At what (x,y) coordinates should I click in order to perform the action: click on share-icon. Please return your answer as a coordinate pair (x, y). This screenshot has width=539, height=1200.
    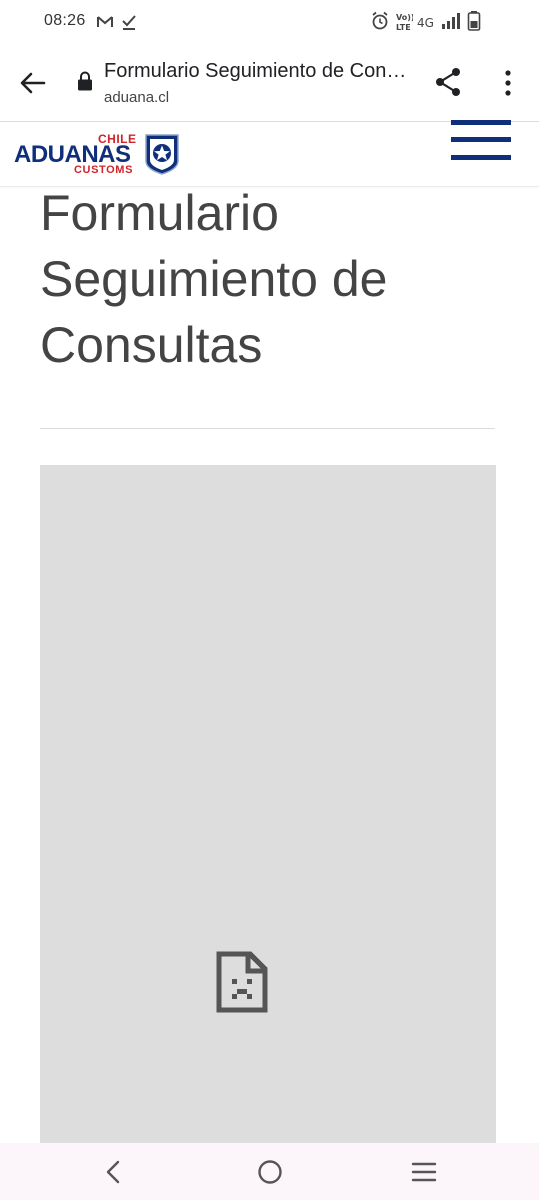
    Looking at the image, I should click on (448, 82).